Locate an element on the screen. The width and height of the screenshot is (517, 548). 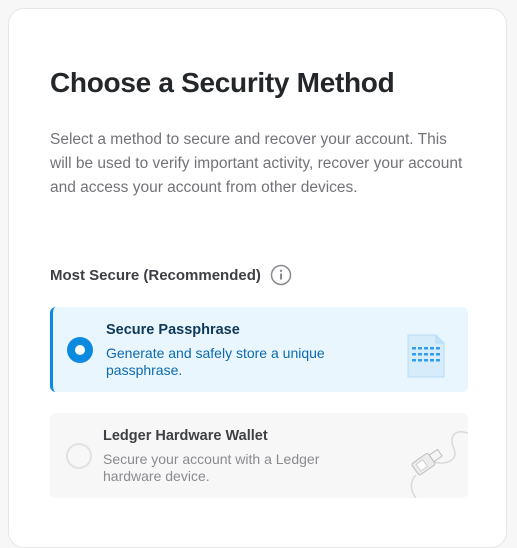
usb-device-icon is located at coordinates (433, 458).